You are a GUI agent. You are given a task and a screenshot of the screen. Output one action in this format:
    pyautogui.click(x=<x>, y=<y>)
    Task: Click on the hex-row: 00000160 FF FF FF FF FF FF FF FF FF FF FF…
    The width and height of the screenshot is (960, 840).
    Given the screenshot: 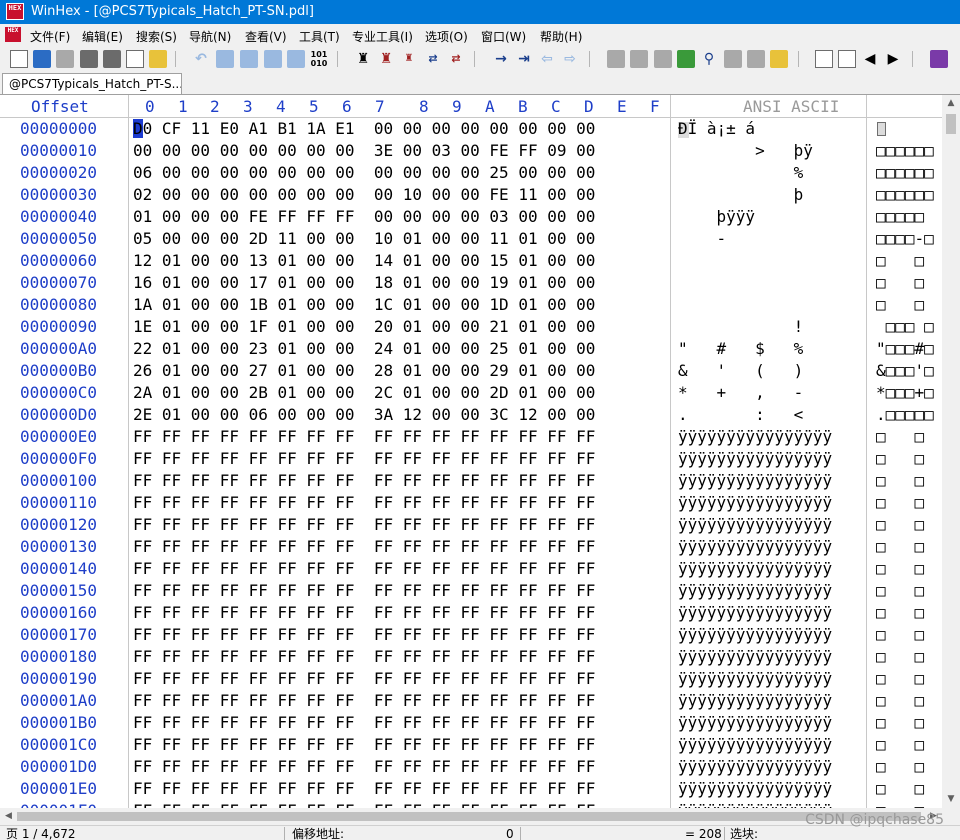 What is the action you would take?
    pyautogui.click(x=471, y=613)
    